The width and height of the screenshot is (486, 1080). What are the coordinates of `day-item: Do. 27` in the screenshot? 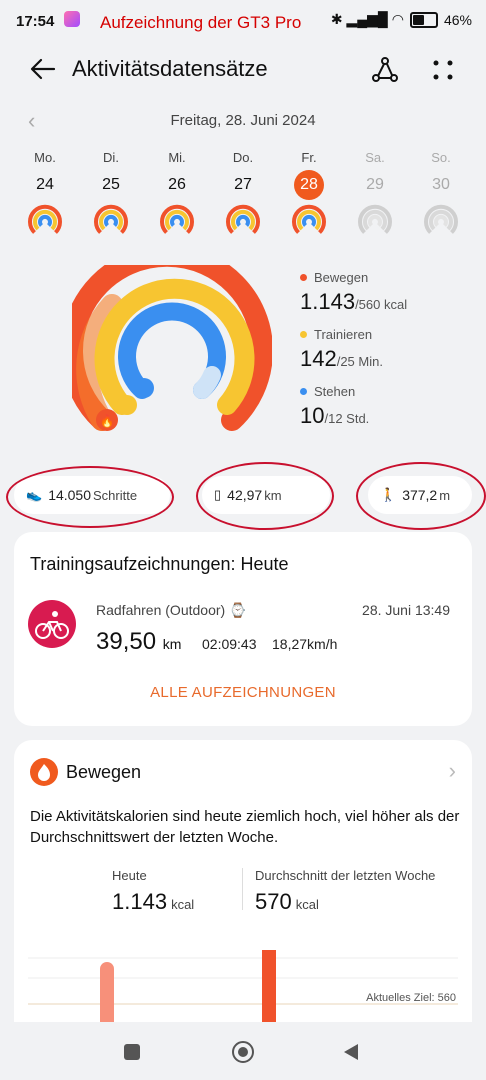 It's located at (243, 193).